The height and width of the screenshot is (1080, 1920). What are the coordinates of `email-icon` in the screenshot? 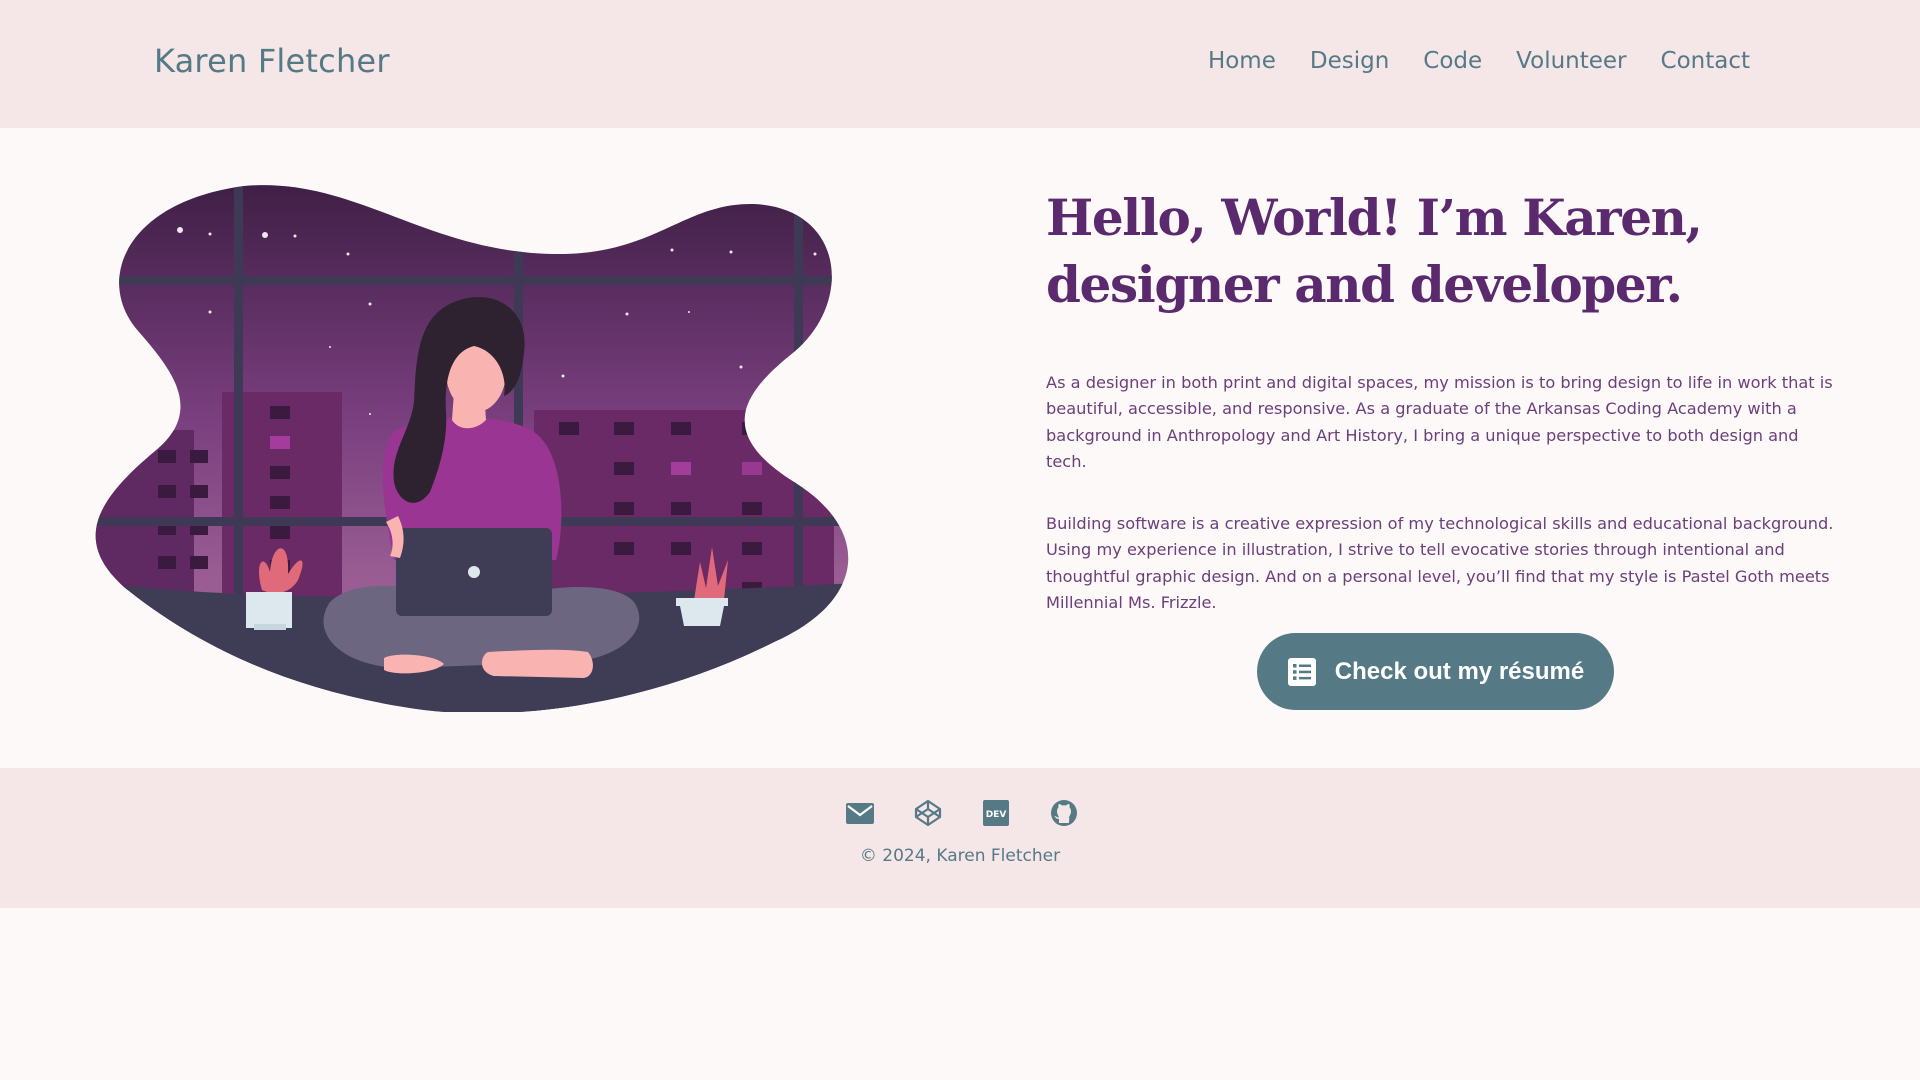 It's located at (860, 813).